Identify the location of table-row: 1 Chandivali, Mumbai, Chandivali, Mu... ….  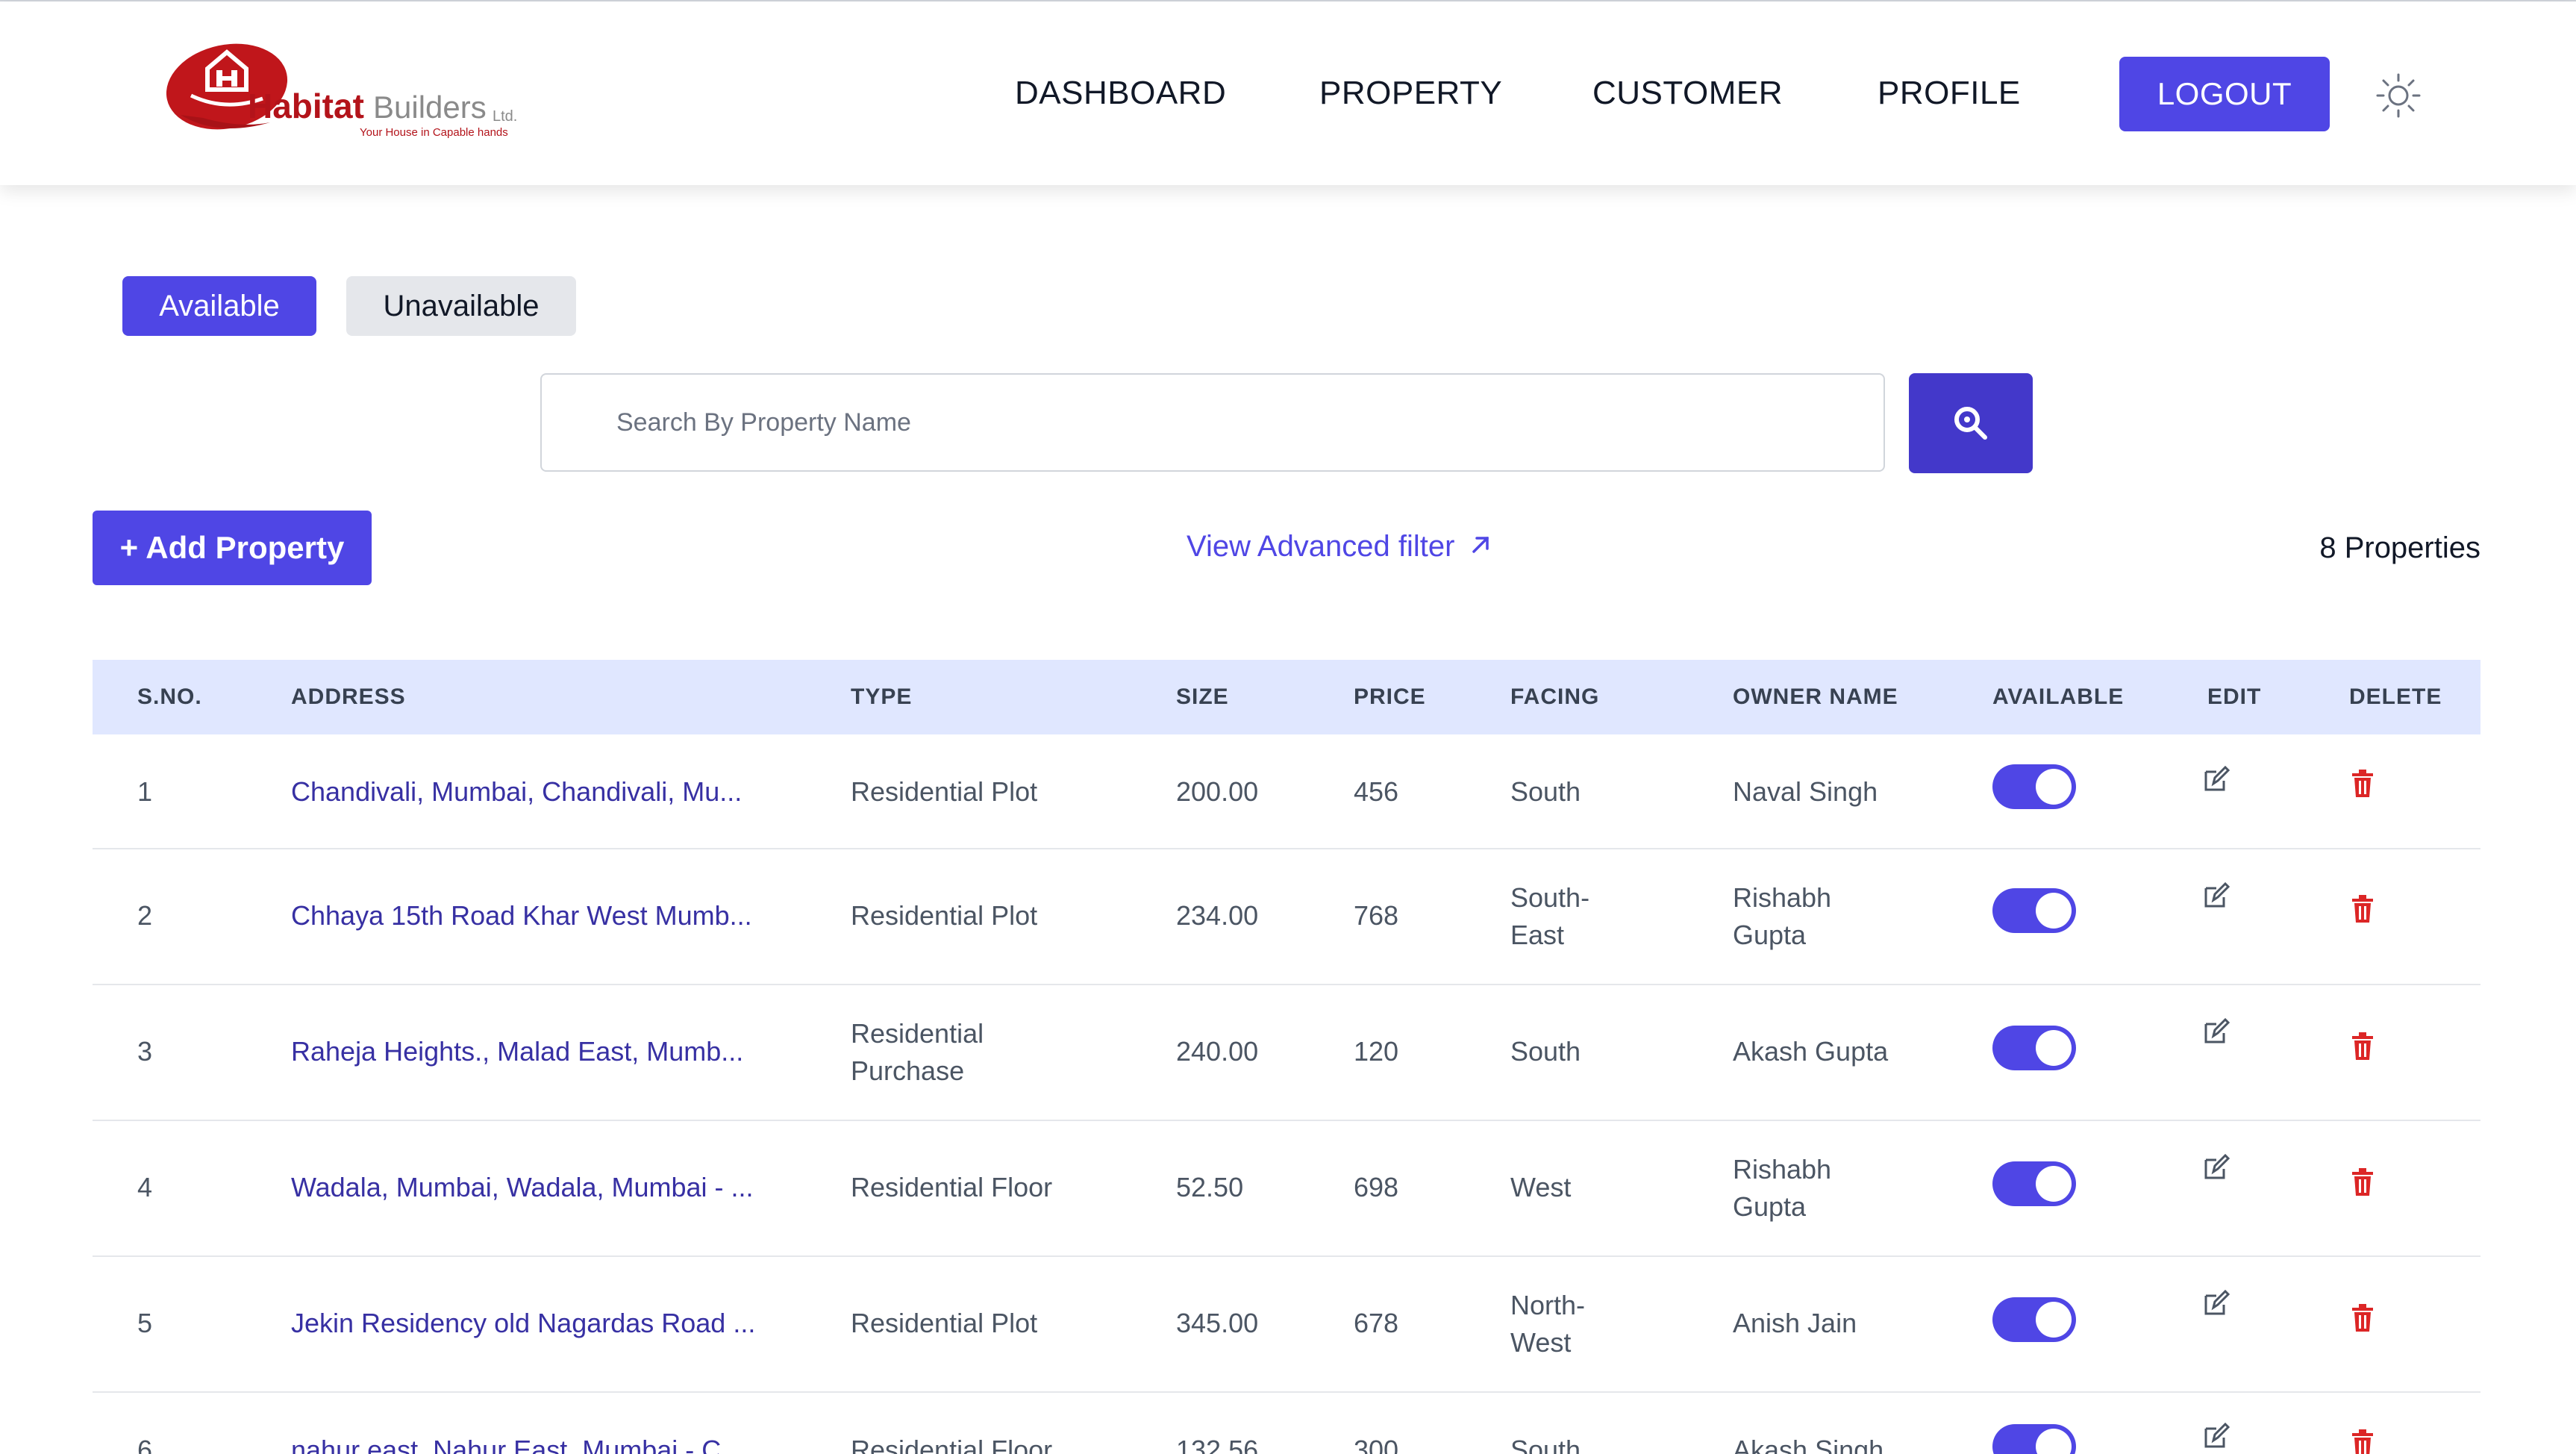
(1286, 791).